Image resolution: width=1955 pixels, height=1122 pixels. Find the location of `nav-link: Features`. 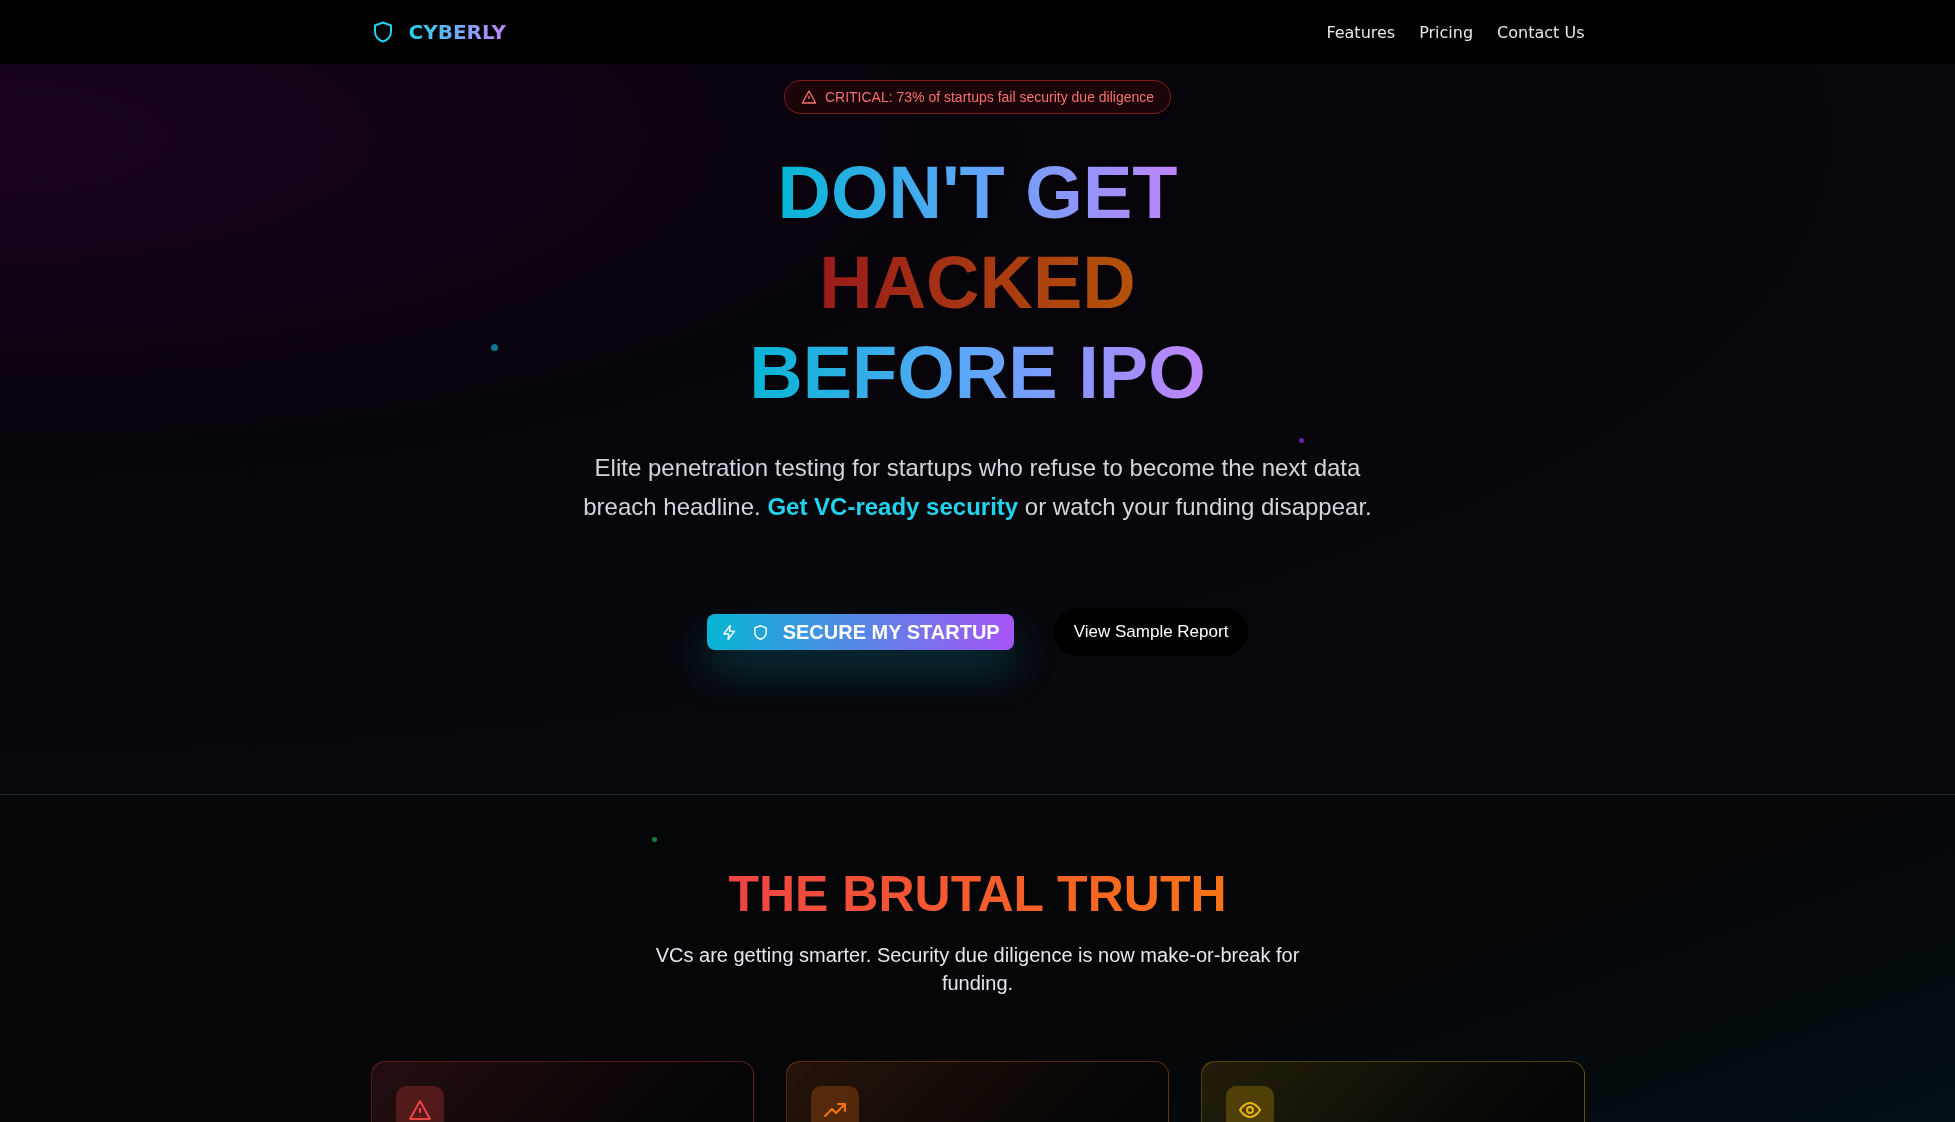

nav-link: Features is located at coordinates (1361, 32).